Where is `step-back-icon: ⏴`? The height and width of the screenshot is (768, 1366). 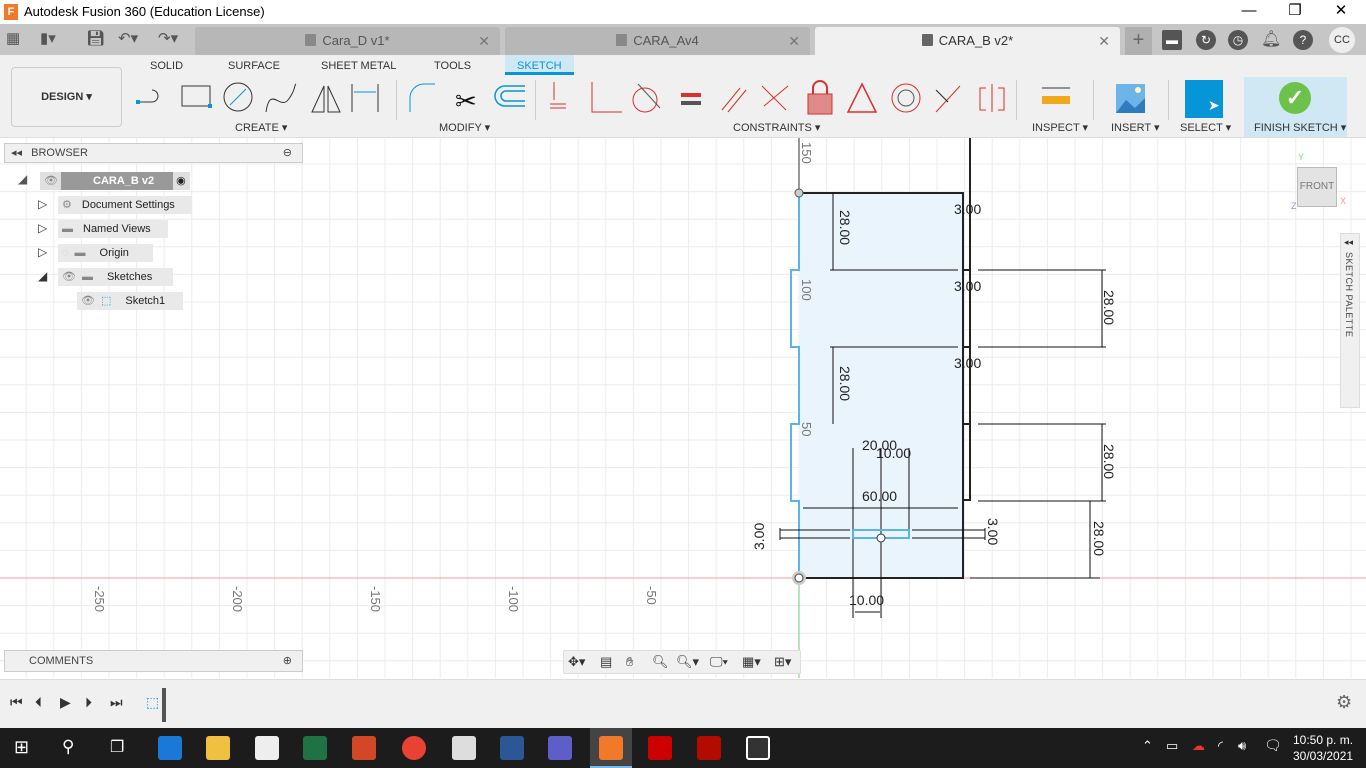 step-back-icon: ⏴ is located at coordinates (38, 702).